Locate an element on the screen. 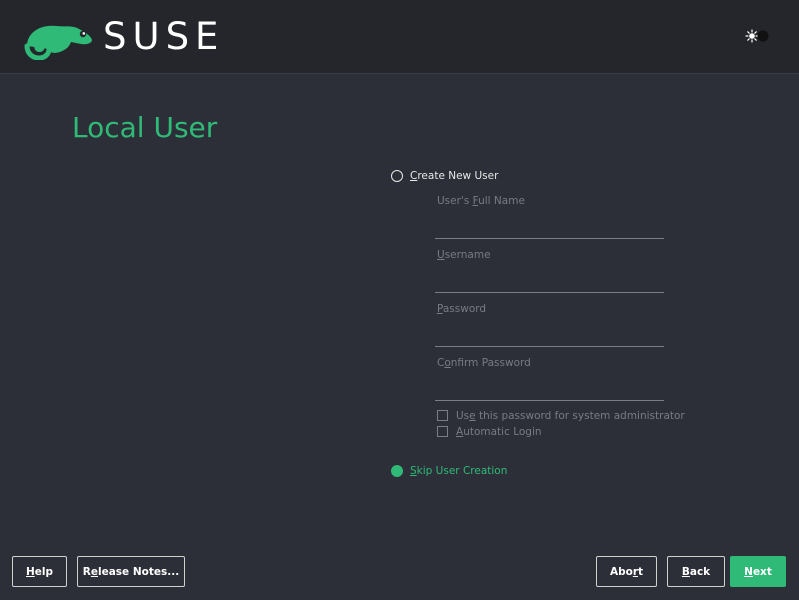  abort-button: Abo r t is located at coordinates (626, 571).